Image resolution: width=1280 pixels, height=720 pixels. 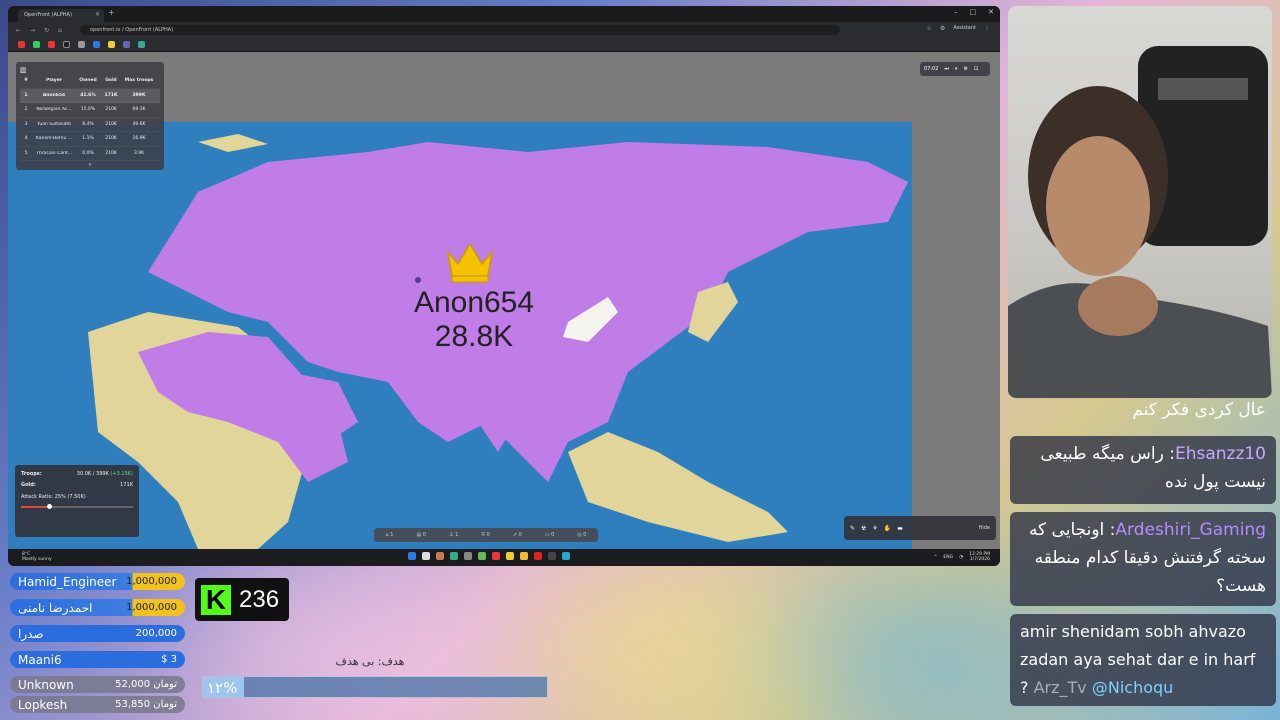 I want to click on leaderboard-row: 3 Yuan Sultanate 8.4% 210K 49.6K, so click(x=90, y=125).